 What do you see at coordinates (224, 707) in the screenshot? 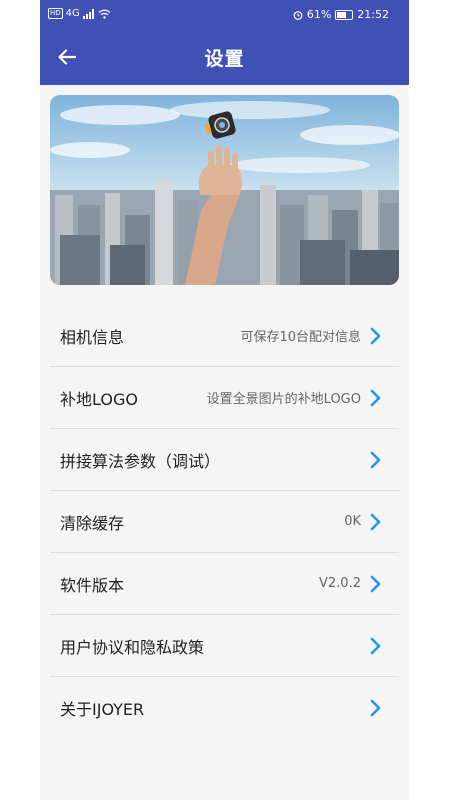
I see `settings-row-about: 关于IJOYER` at bounding box center [224, 707].